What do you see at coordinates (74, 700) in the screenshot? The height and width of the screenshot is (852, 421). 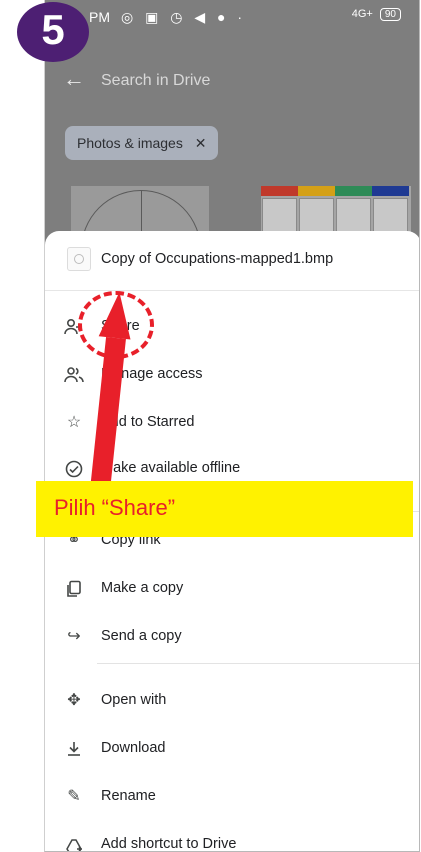 I see `open-with-icon: ✥` at bounding box center [74, 700].